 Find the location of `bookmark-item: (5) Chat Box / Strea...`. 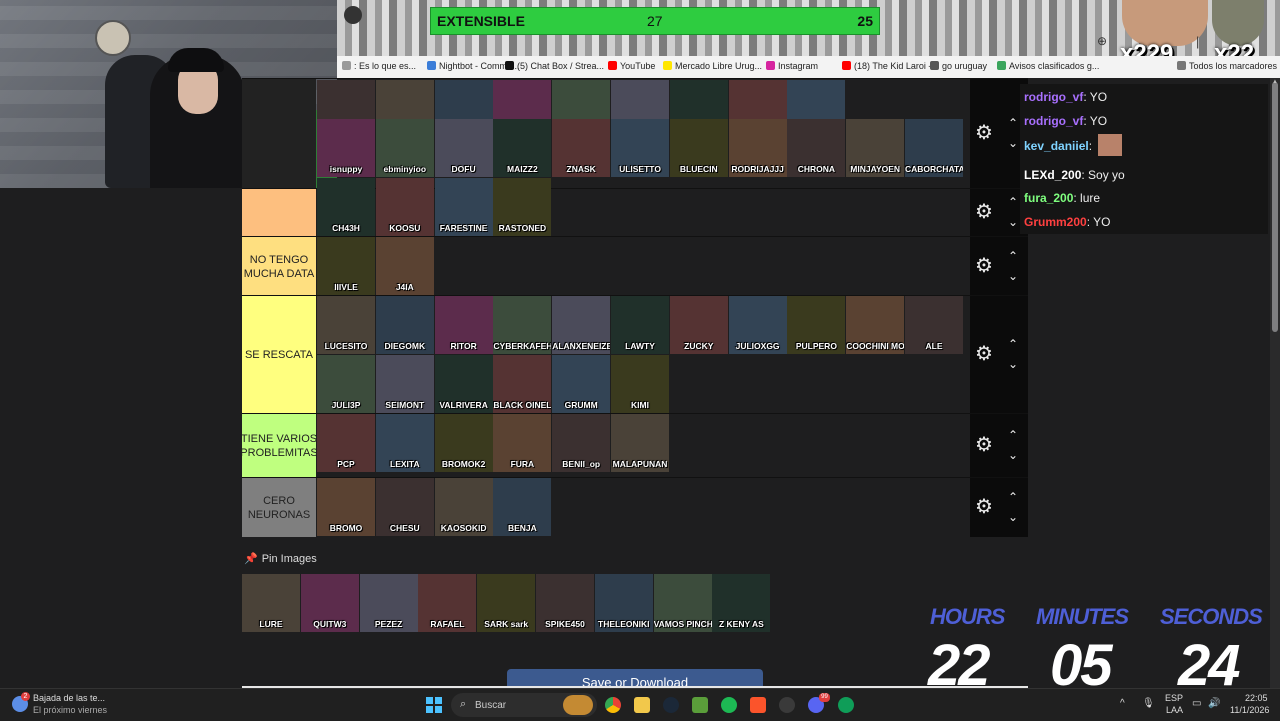

bookmark-item: (5) Chat Box / Strea... is located at coordinates (554, 66).